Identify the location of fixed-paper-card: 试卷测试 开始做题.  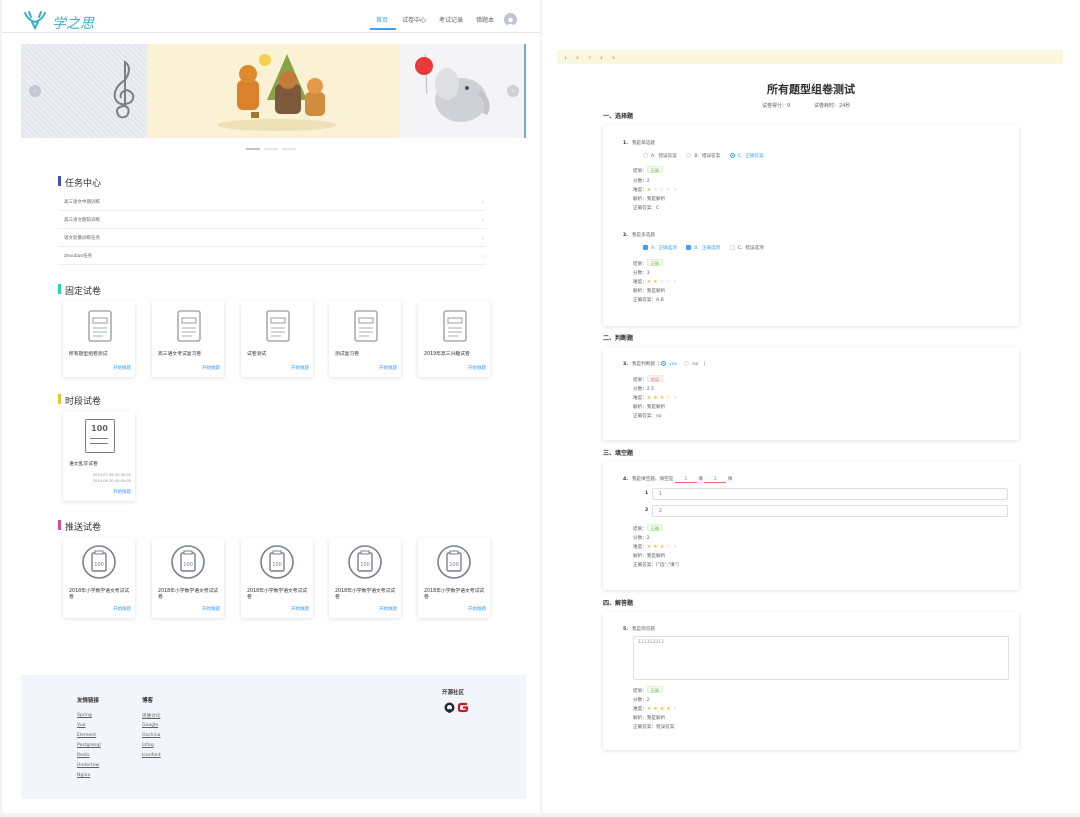
(277, 339).